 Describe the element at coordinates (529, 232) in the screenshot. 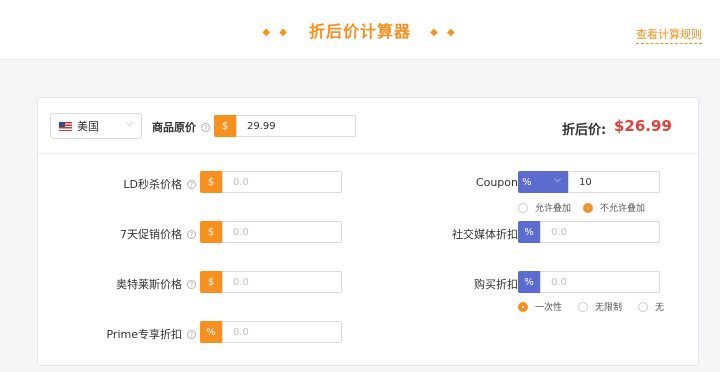

I see `social-discount-prefix: %` at that location.